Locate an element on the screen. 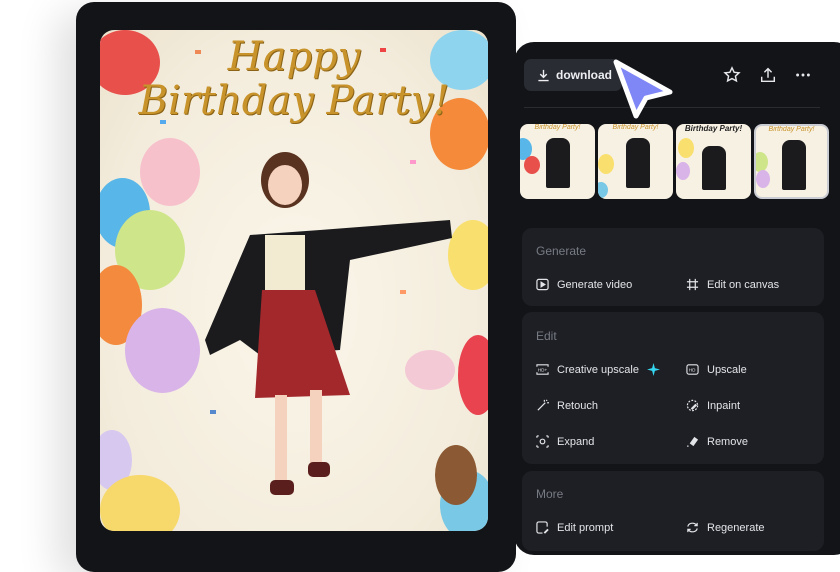 This screenshot has width=840, height=572. section-title: Edit is located at coordinates (546, 336).